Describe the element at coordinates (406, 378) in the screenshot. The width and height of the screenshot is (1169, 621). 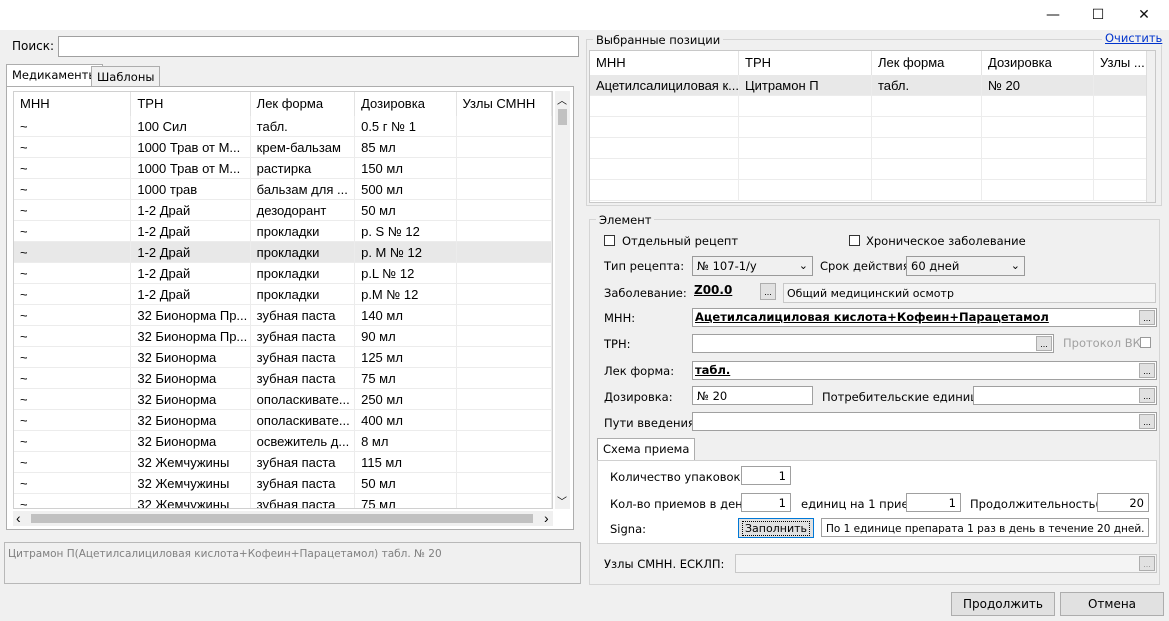
I see `cell-dose: 75 мл` at that location.